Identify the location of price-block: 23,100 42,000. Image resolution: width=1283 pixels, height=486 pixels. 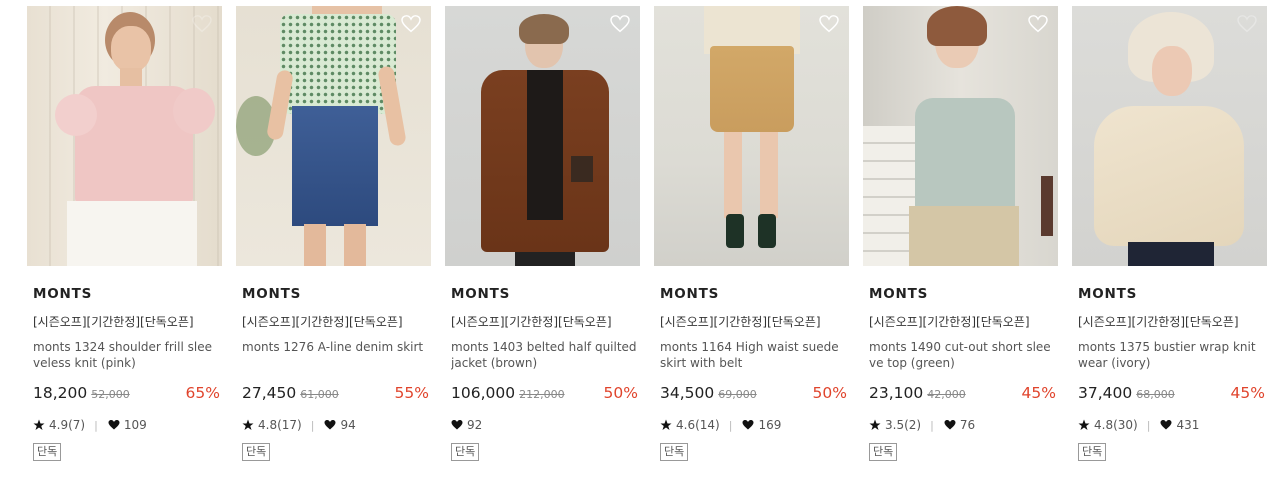
(917, 393).